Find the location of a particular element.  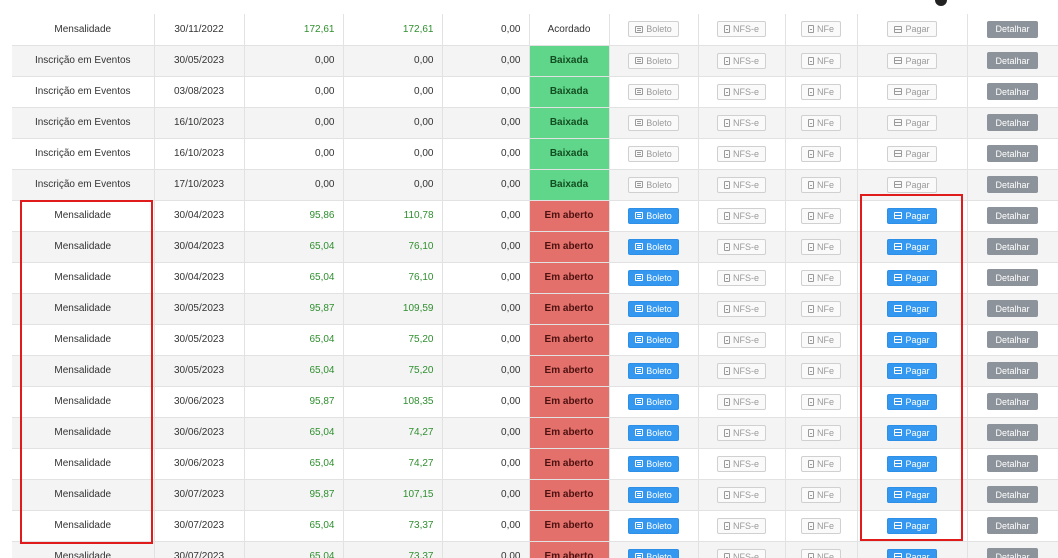

pay-cell: Pagar is located at coordinates (912, 216).